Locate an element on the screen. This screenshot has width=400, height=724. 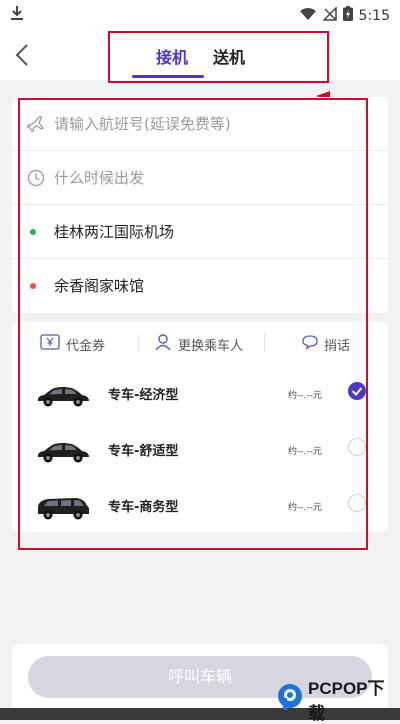
watermark-text: PCPOP下载 is located at coordinates (346, 701).